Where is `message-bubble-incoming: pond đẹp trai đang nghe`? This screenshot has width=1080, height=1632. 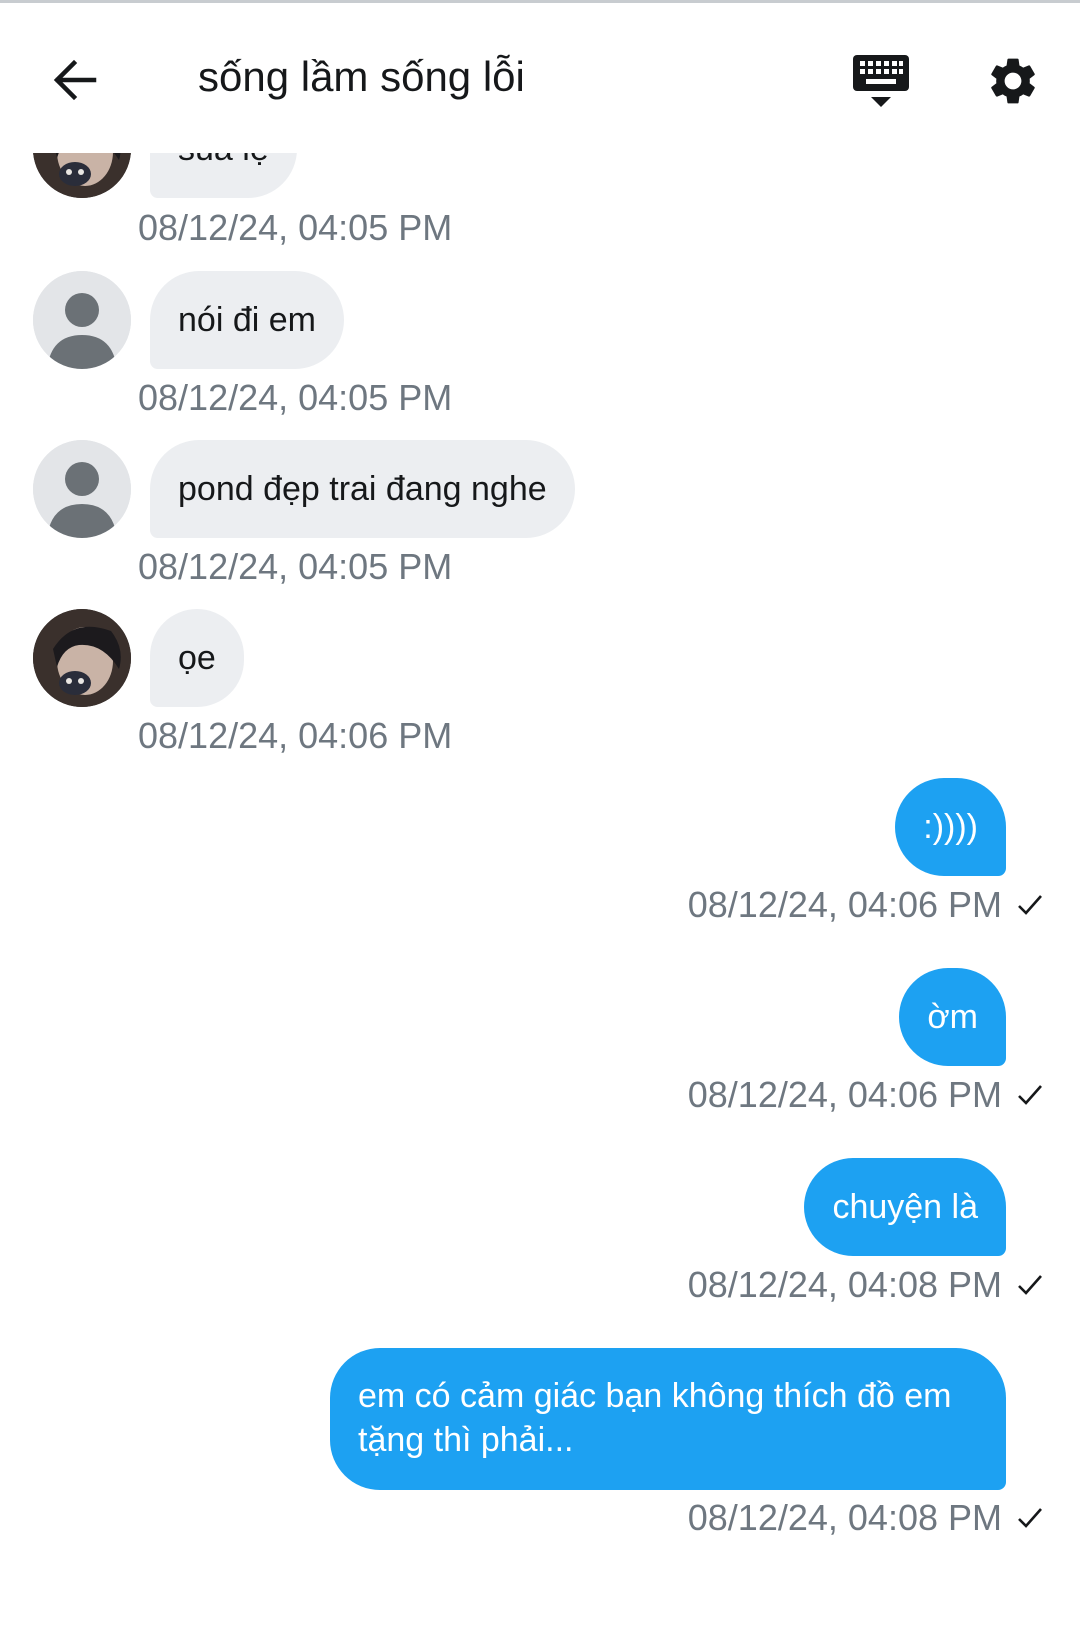
message-bubble-incoming: pond đẹp trai đang nghe is located at coordinates (362, 489).